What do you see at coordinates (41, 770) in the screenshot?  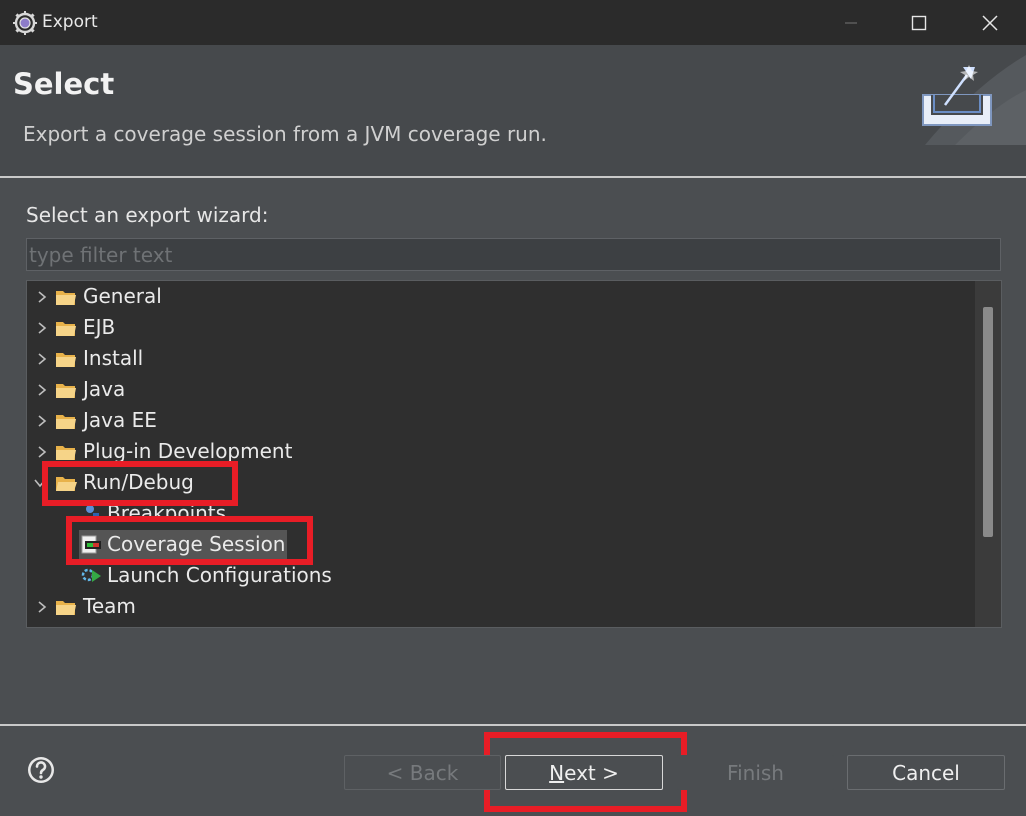 I see `help-icon` at bounding box center [41, 770].